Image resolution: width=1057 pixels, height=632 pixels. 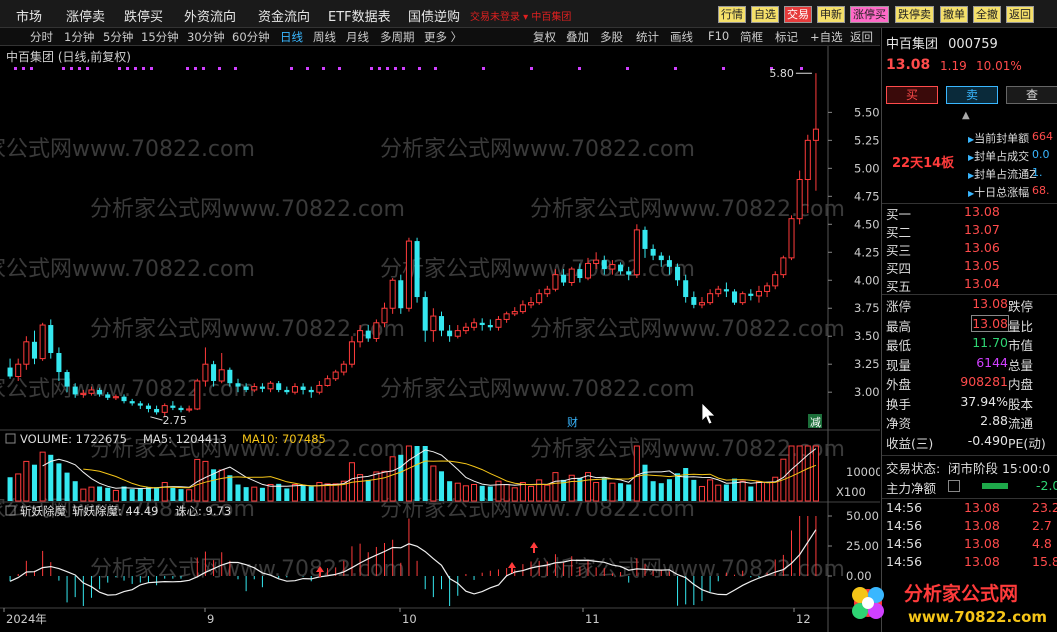 I want to click on tool-button: F10, so click(x=718, y=36).